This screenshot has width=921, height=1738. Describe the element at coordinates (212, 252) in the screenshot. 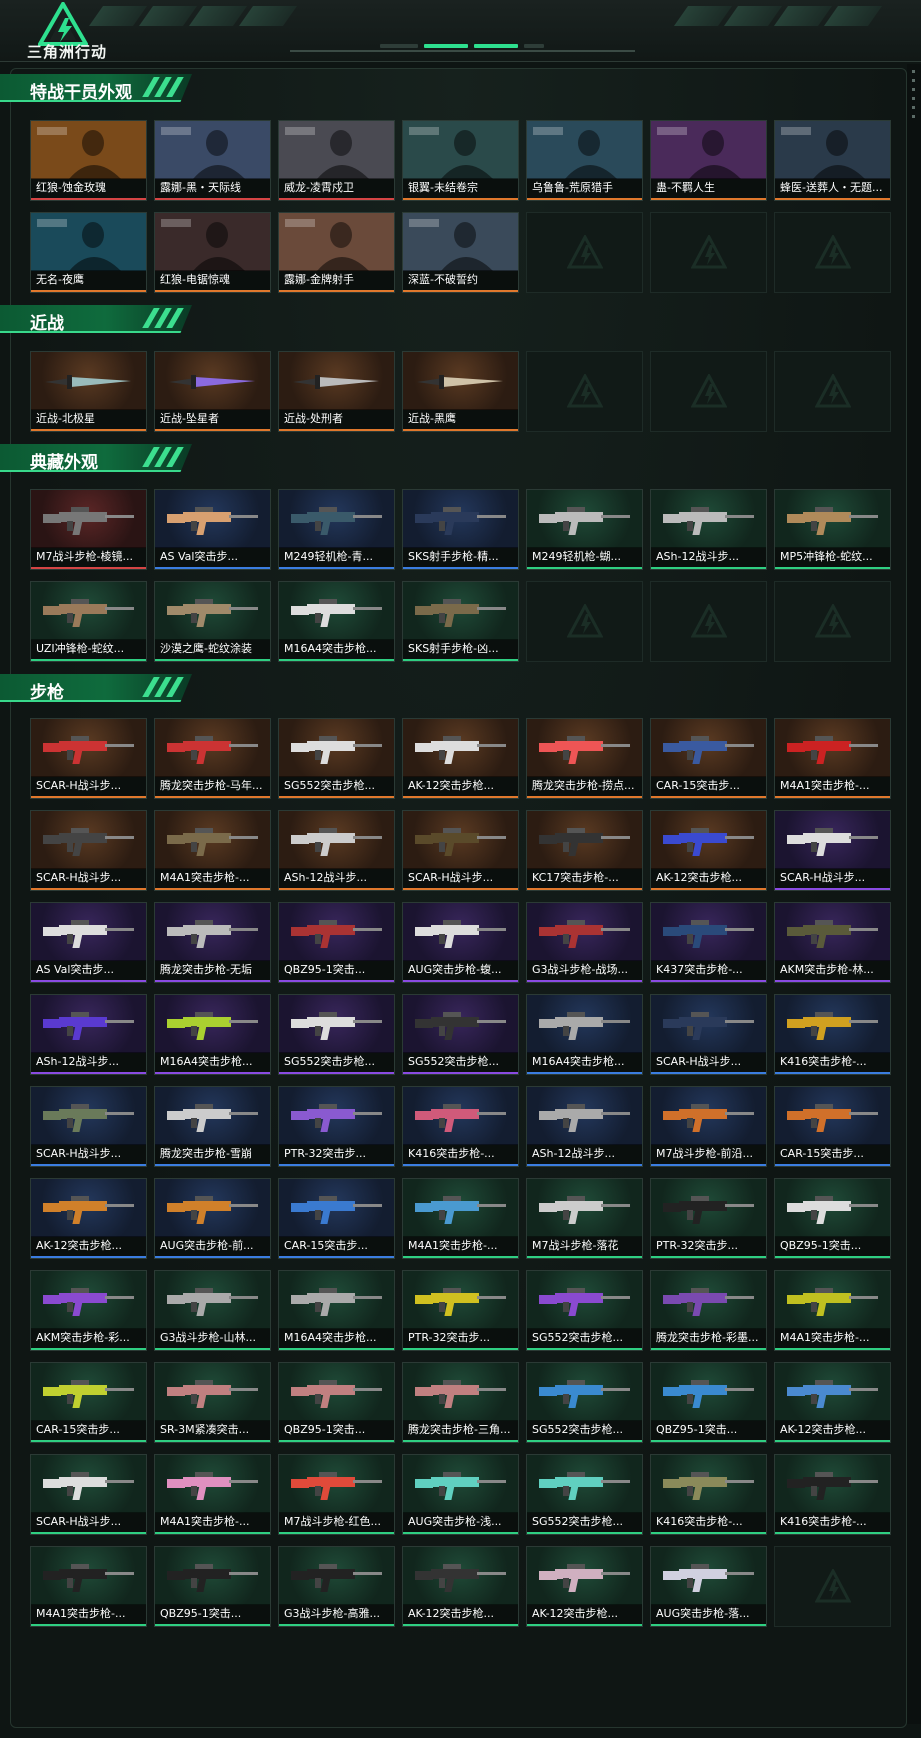

I see `skin-card: 红狼-电锯惊魂` at that location.